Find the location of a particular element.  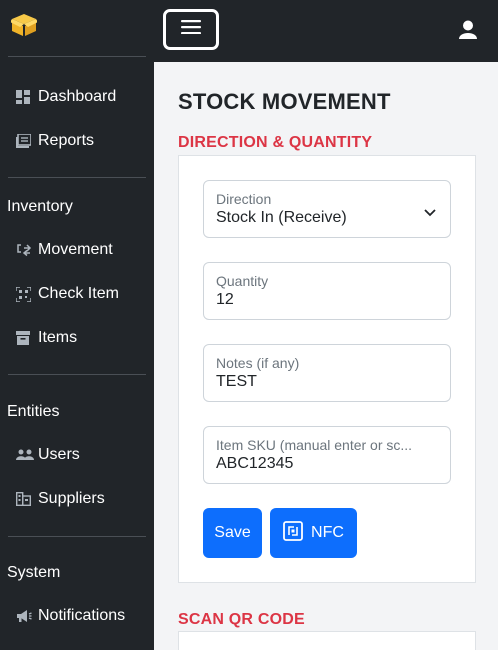

sidebar-item-users: Users is located at coordinates (77, 455).